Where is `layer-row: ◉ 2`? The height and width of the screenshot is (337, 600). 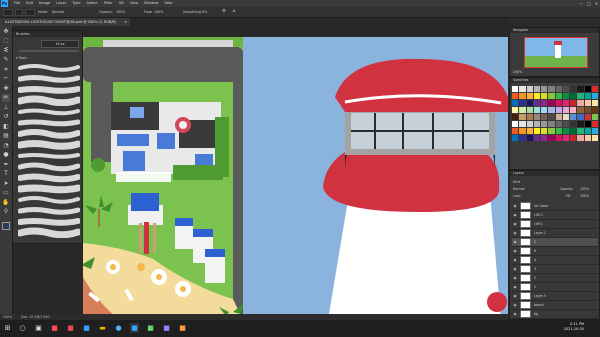 layer-row: ◉ 2 is located at coordinates (555, 278).